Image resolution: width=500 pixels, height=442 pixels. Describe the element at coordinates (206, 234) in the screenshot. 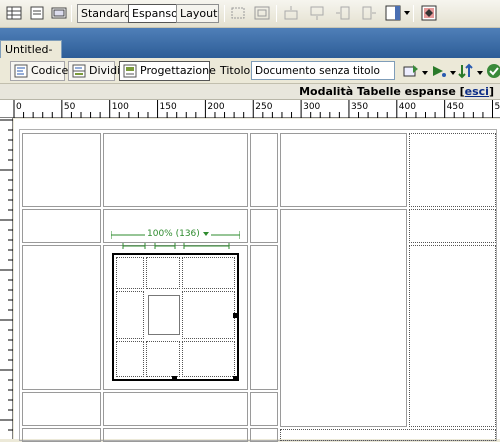

I see `table-width-dropdown-icon` at that location.